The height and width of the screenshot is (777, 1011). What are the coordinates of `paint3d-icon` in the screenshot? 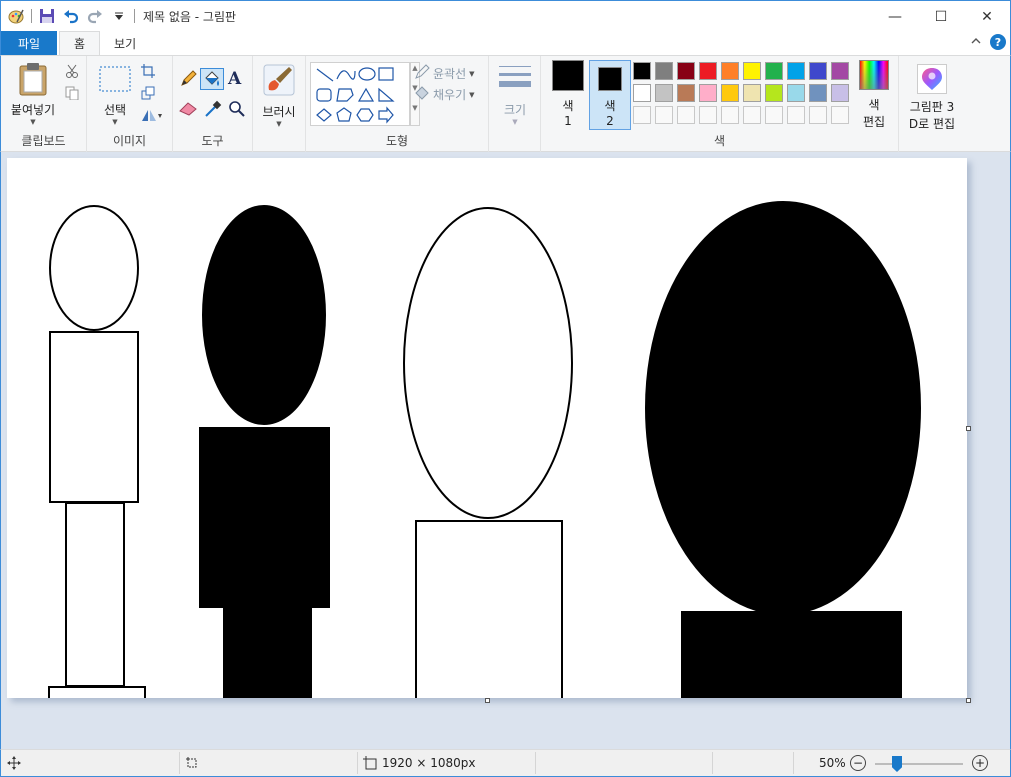 It's located at (932, 79).